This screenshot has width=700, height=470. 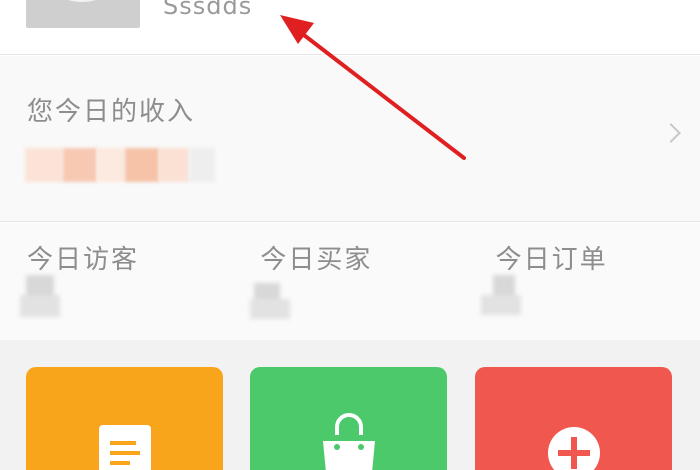 I want to click on add-tile, so click(x=573, y=418).